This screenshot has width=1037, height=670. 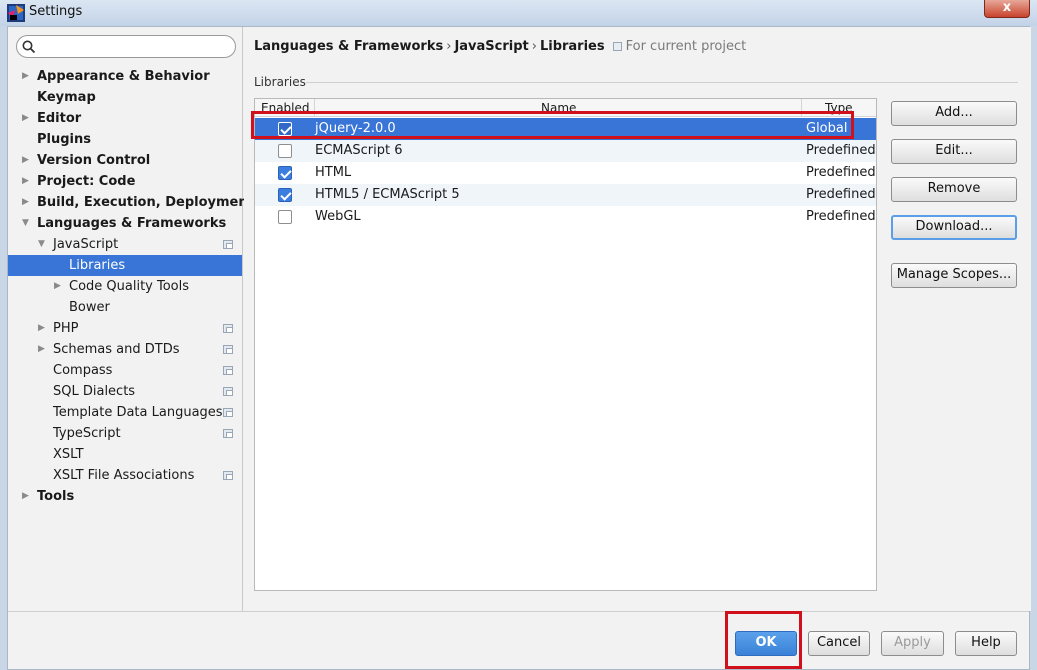 I want to click on sidebar-item: Compass, so click(x=125, y=370).